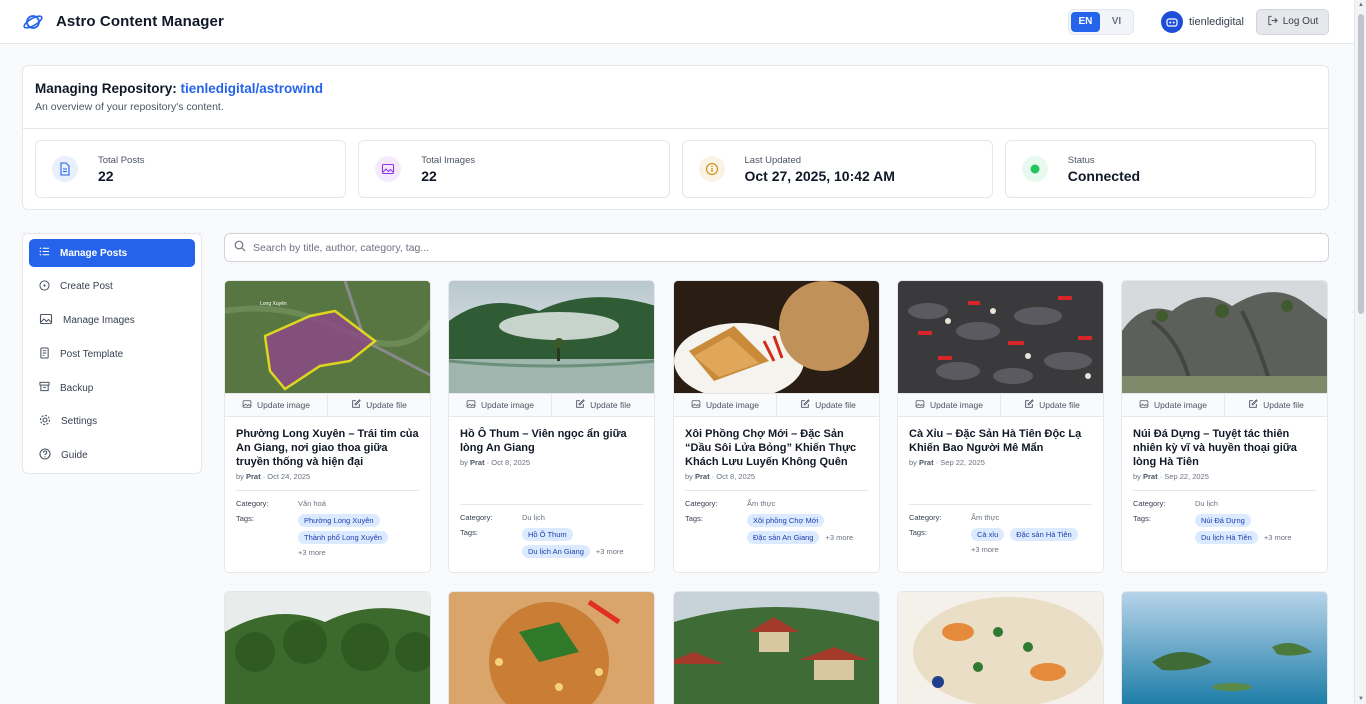 The image size is (1366, 704). What do you see at coordinates (343, 537) in the screenshot?
I see `tag-chip: Thành phố Long Xuyên` at bounding box center [343, 537].